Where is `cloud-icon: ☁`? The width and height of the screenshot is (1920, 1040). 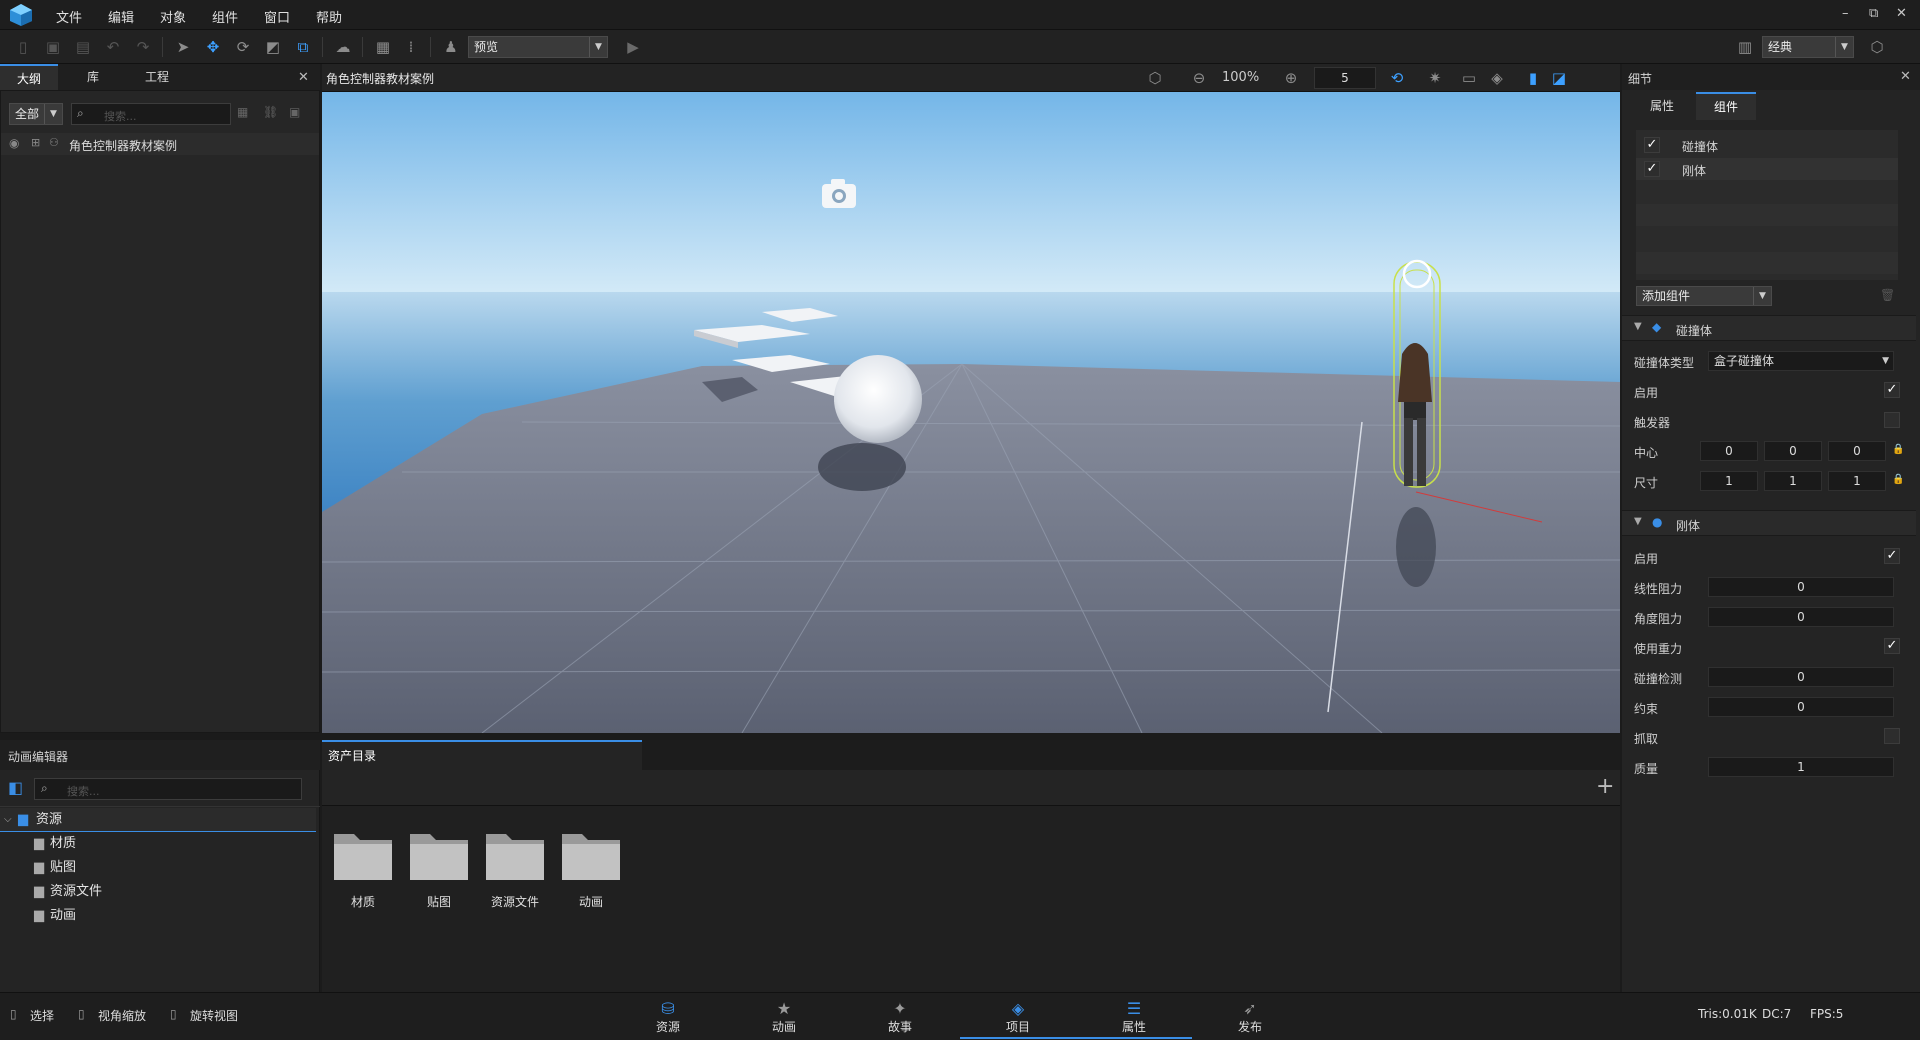
cloud-icon: ☁ is located at coordinates (343, 47).